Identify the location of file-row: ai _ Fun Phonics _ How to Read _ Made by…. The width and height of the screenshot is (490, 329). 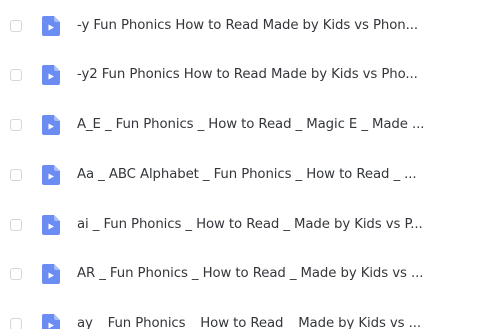
(245, 225).